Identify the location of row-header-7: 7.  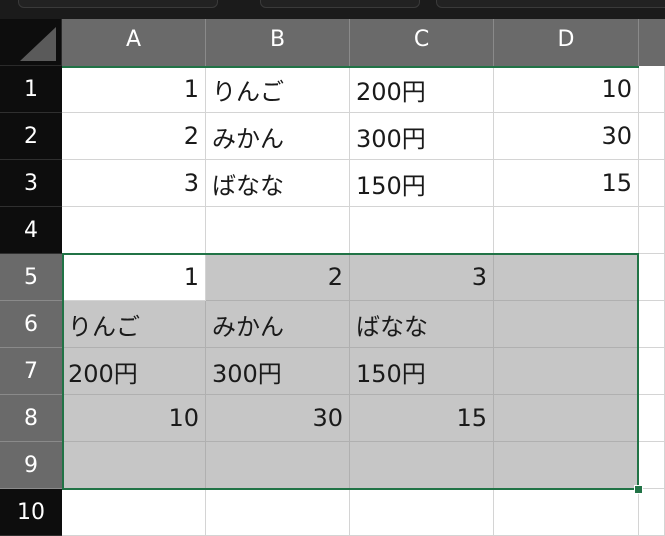
(31, 371).